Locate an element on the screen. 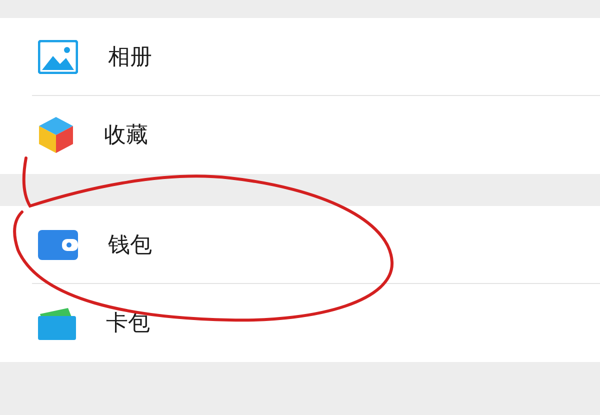 The image size is (600, 415). picture-icon is located at coordinates (58, 57).